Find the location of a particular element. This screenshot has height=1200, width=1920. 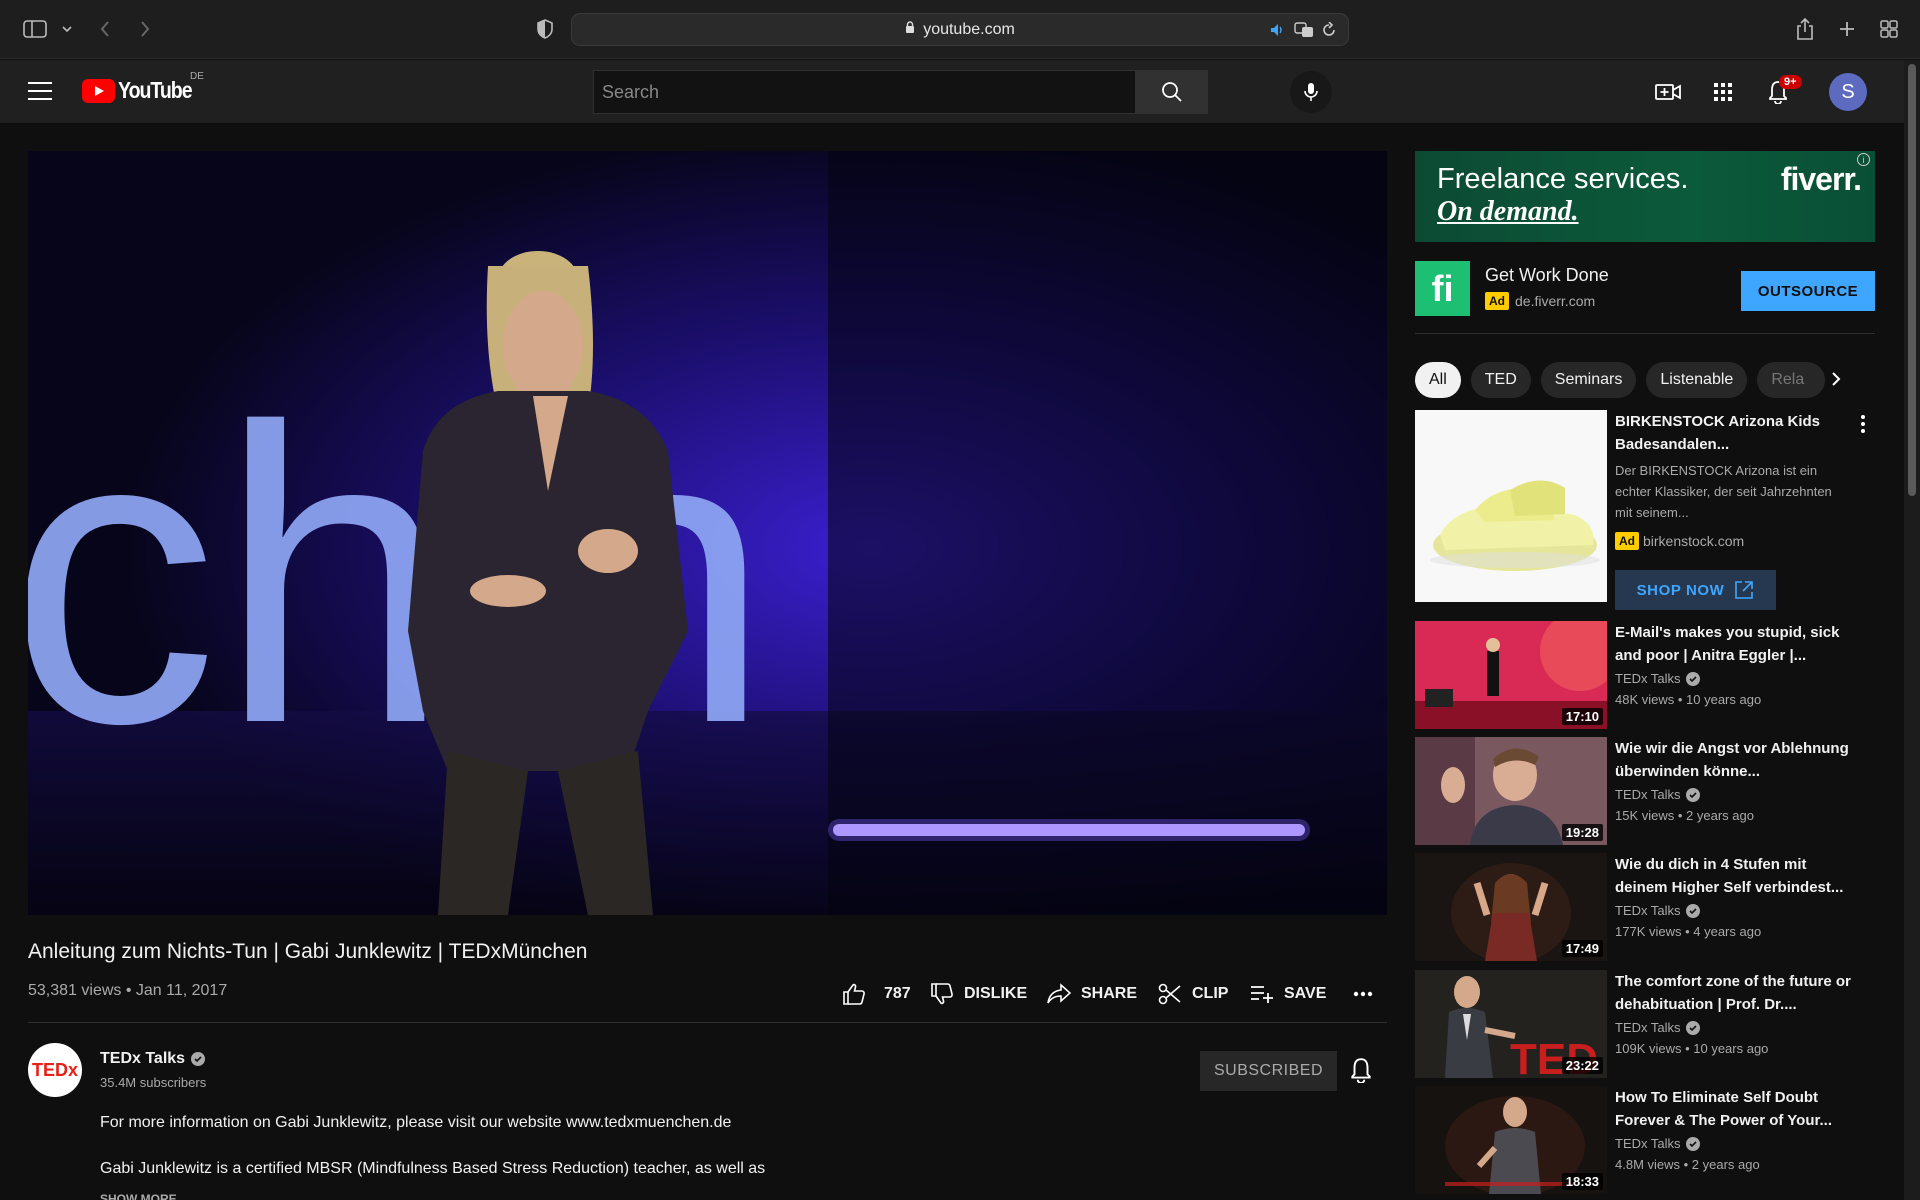

address-bar: youtube.com is located at coordinates (960, 29).